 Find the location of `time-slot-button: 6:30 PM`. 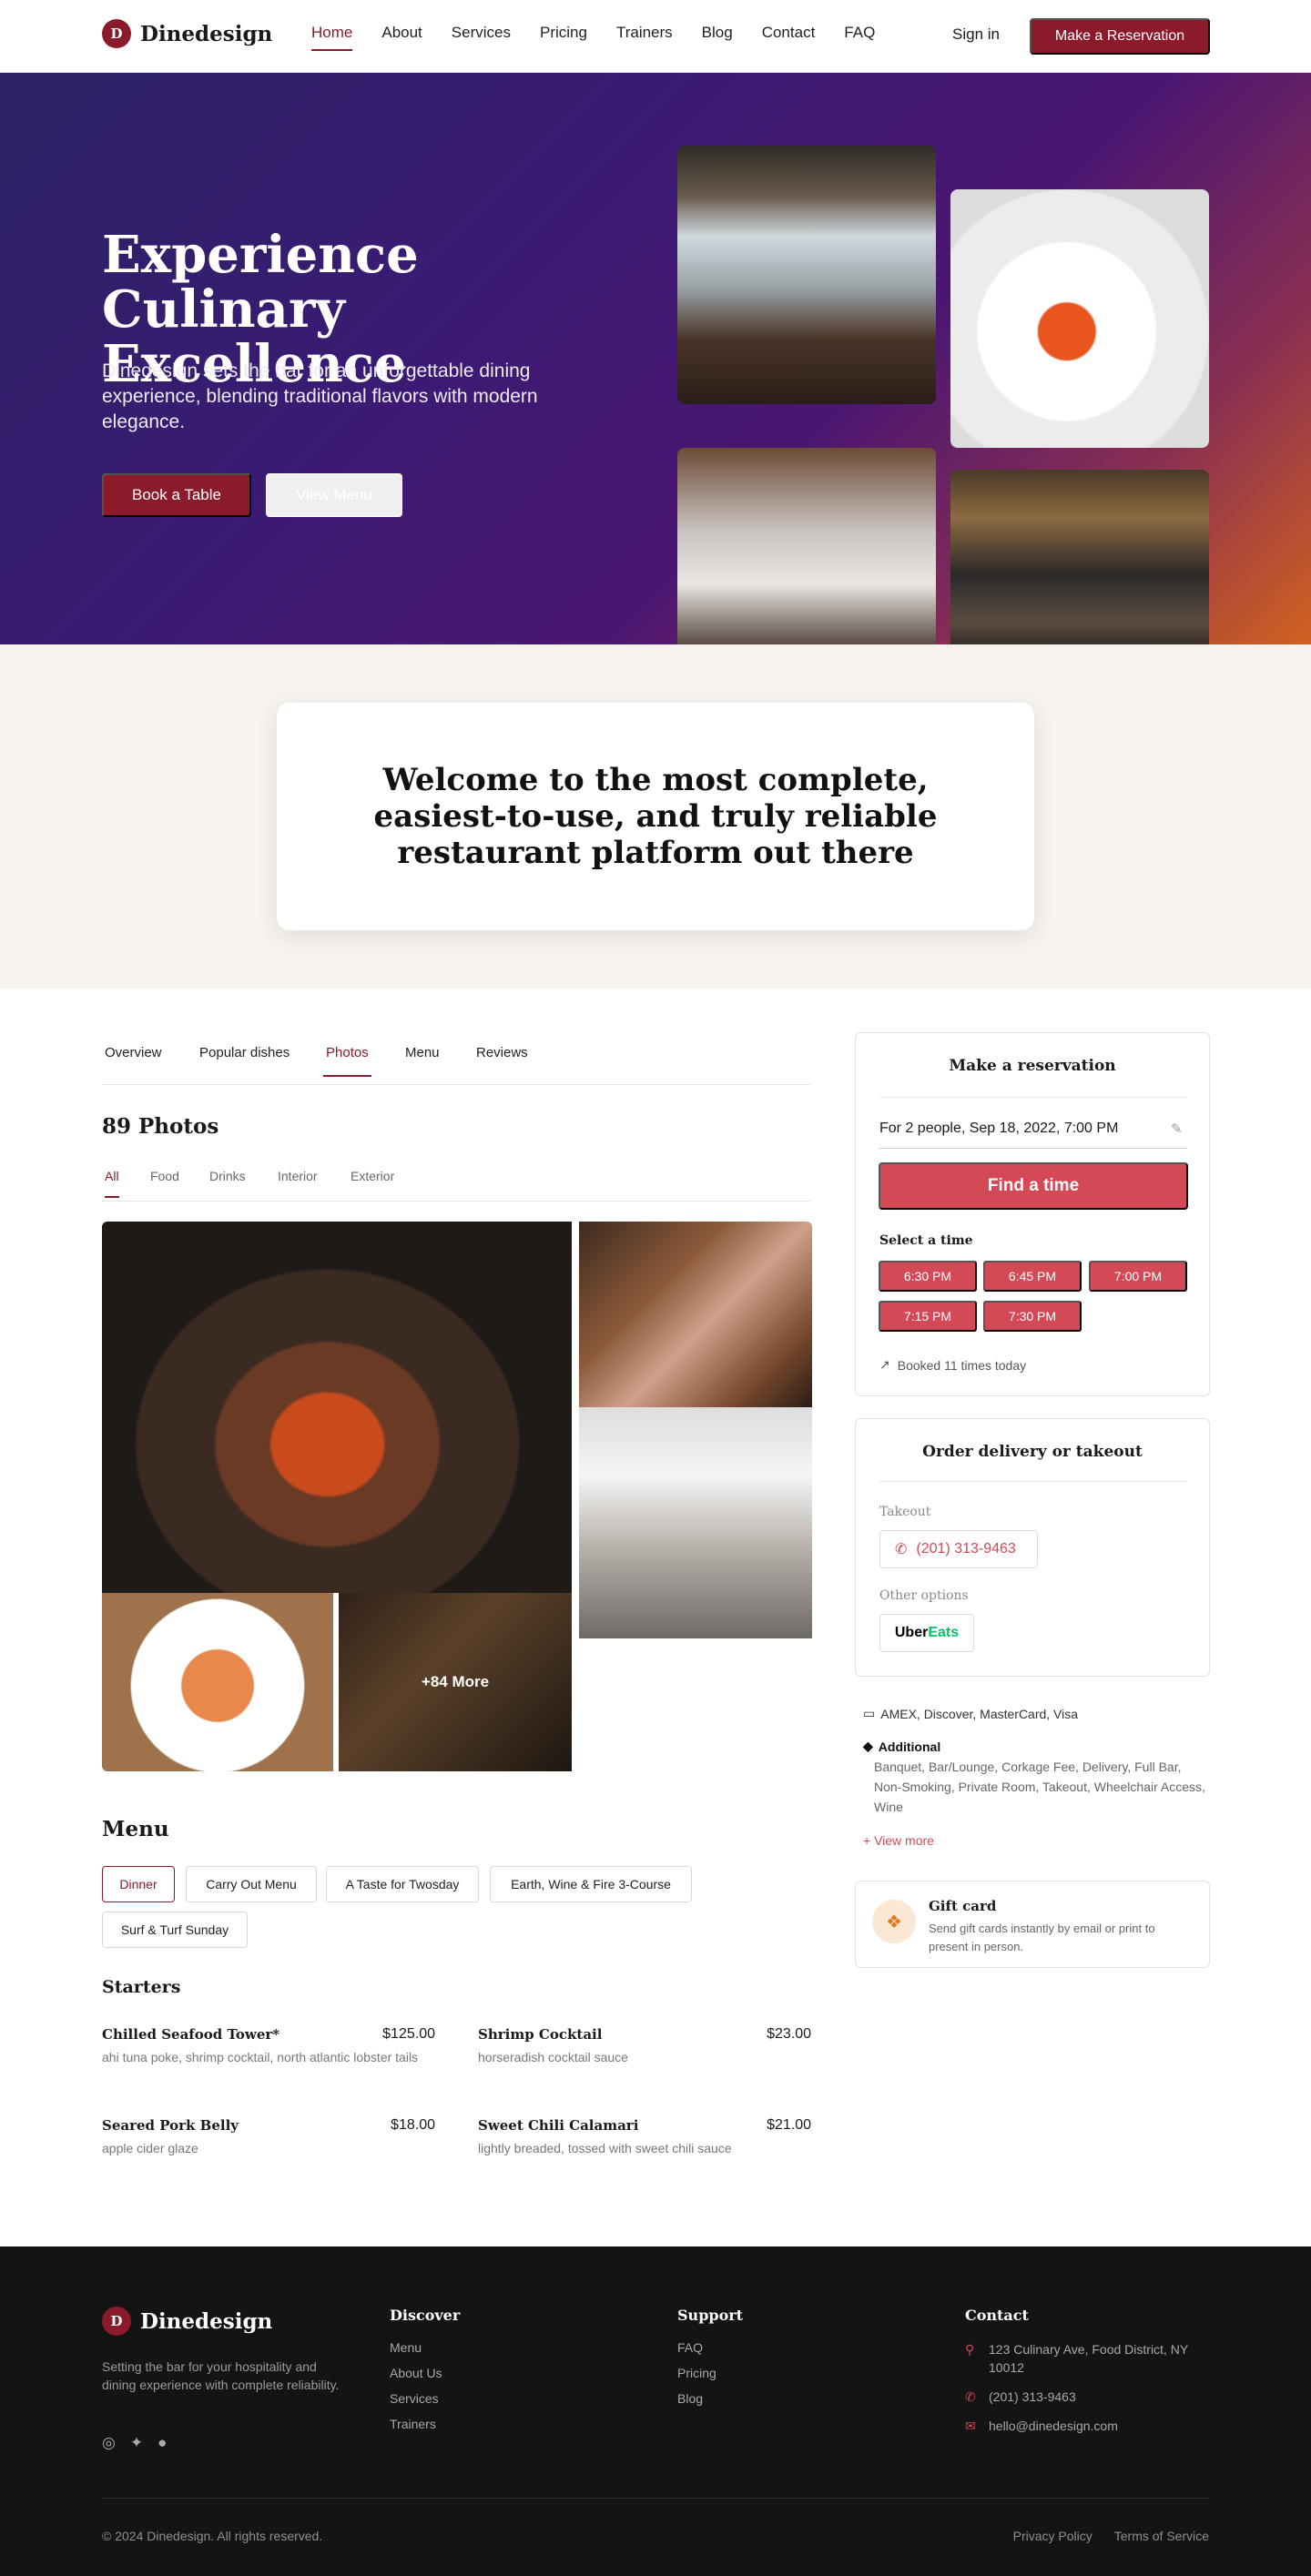

time-slot-button: 6:30 PM is located at coordinates (928, 1276).